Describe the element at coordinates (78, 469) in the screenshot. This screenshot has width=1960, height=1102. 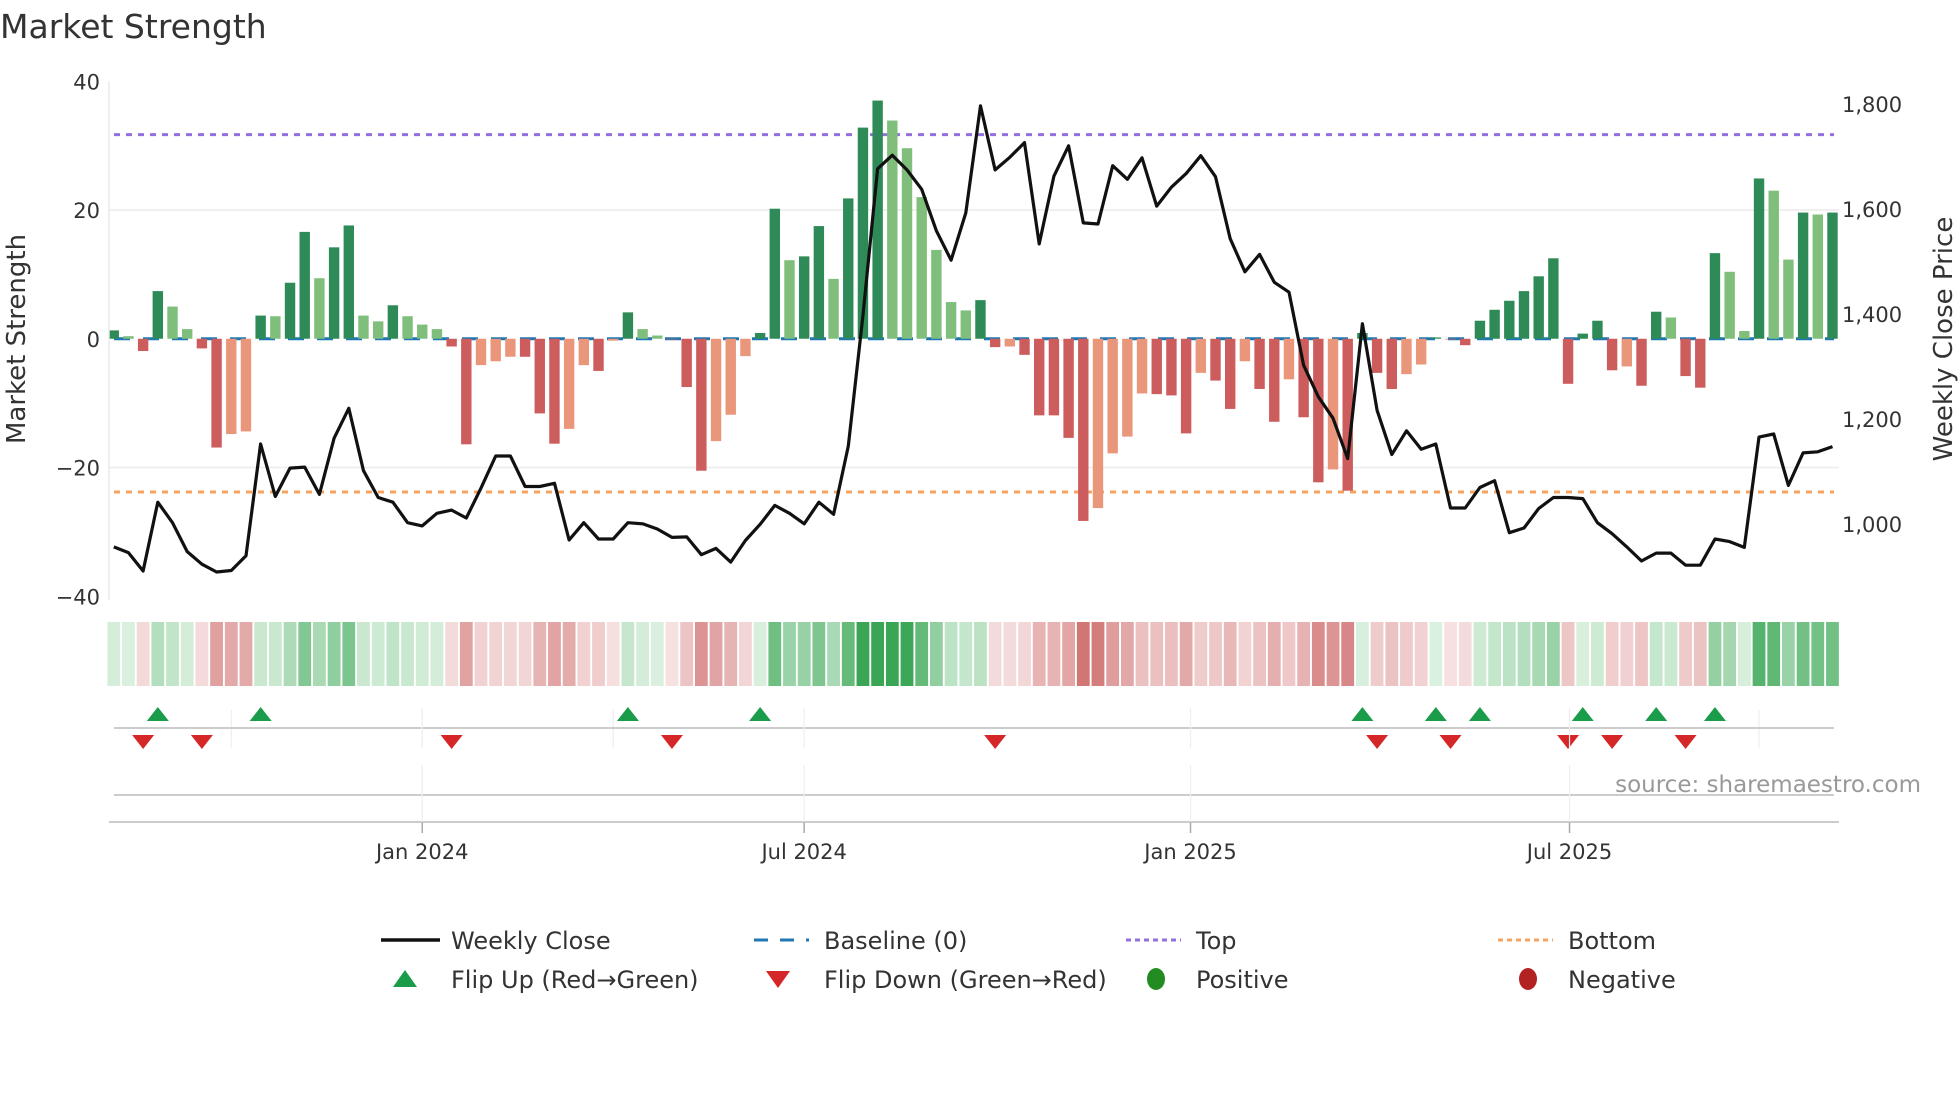
I see `y-tick-label: −20` at that location.